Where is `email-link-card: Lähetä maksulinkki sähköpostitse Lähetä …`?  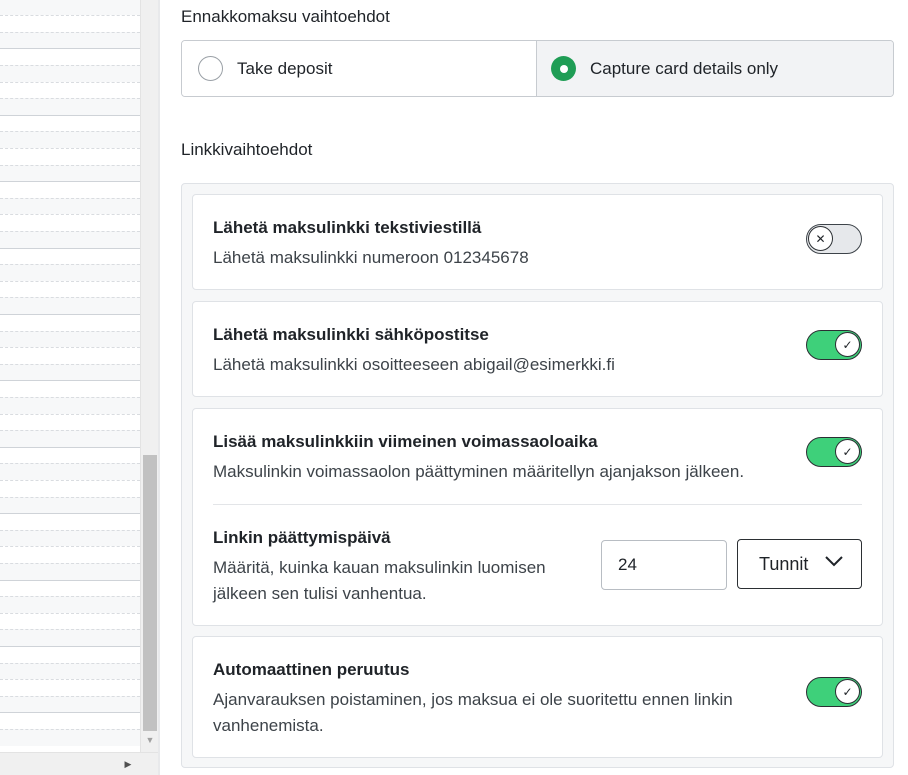
email-link-card: Lähetä maksulinkki sähköpostitse Lähetä … is located at coordinates (537, 349).